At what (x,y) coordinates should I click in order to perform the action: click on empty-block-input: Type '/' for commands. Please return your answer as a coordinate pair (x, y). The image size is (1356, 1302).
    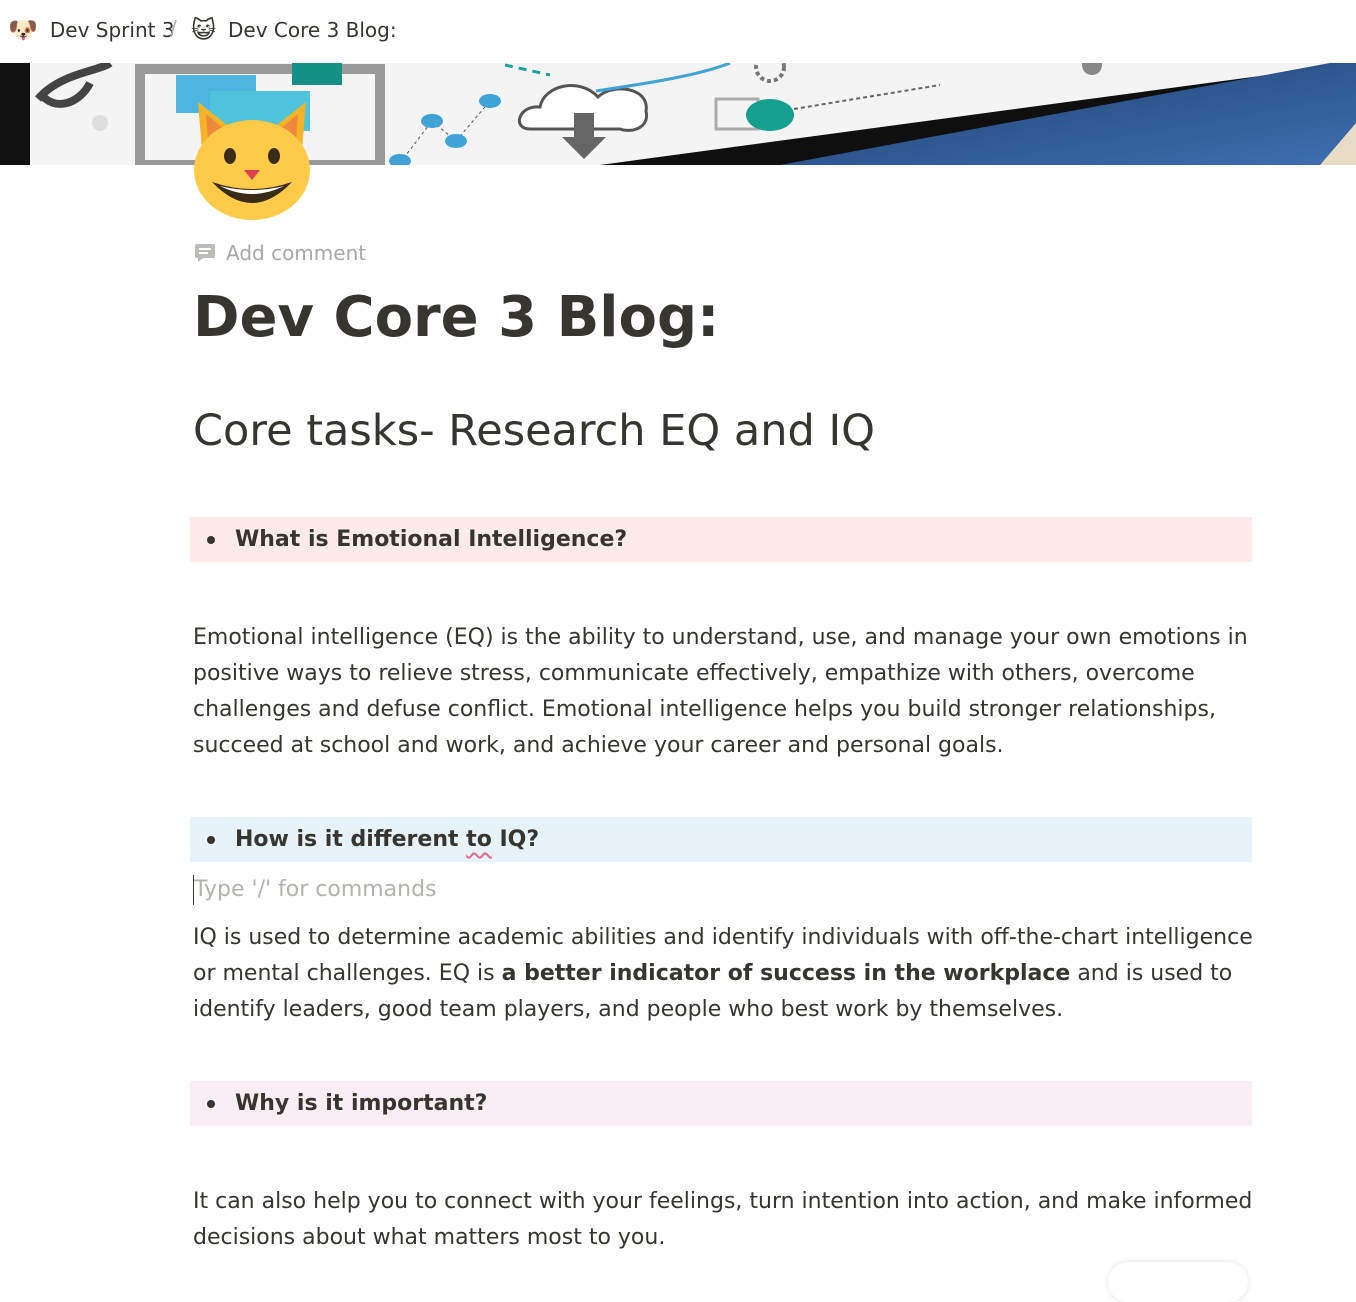
    Looking at the image, I should click on (315, 890).